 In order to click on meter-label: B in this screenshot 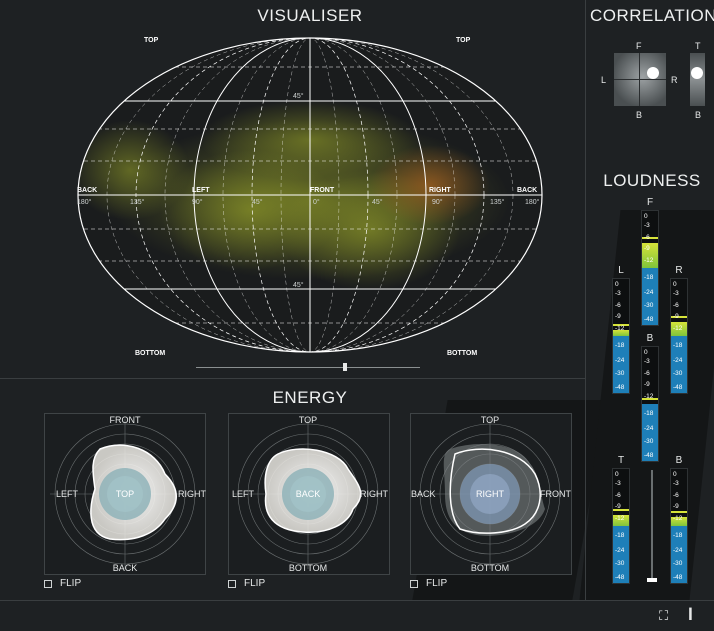, I will do `click(650, 338)`.